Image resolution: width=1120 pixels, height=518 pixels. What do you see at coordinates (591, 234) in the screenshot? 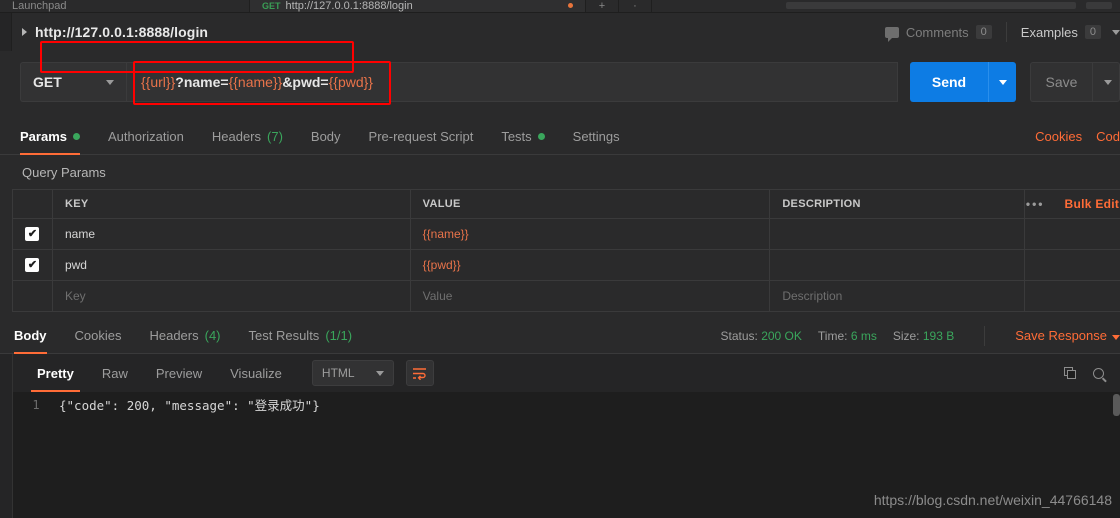
I see `row-value: {{name}}` at bounding box center [591, 234].